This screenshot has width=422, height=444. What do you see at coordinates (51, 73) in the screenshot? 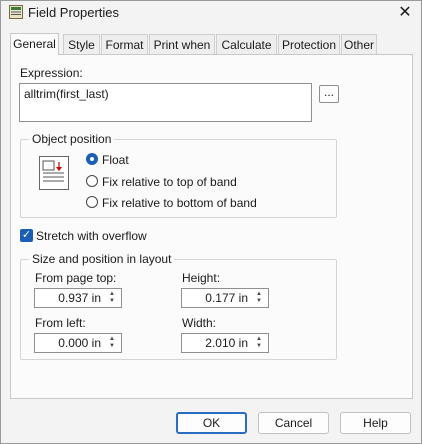
I see `expression-label: Expression:` at bounding box center [51, 73].